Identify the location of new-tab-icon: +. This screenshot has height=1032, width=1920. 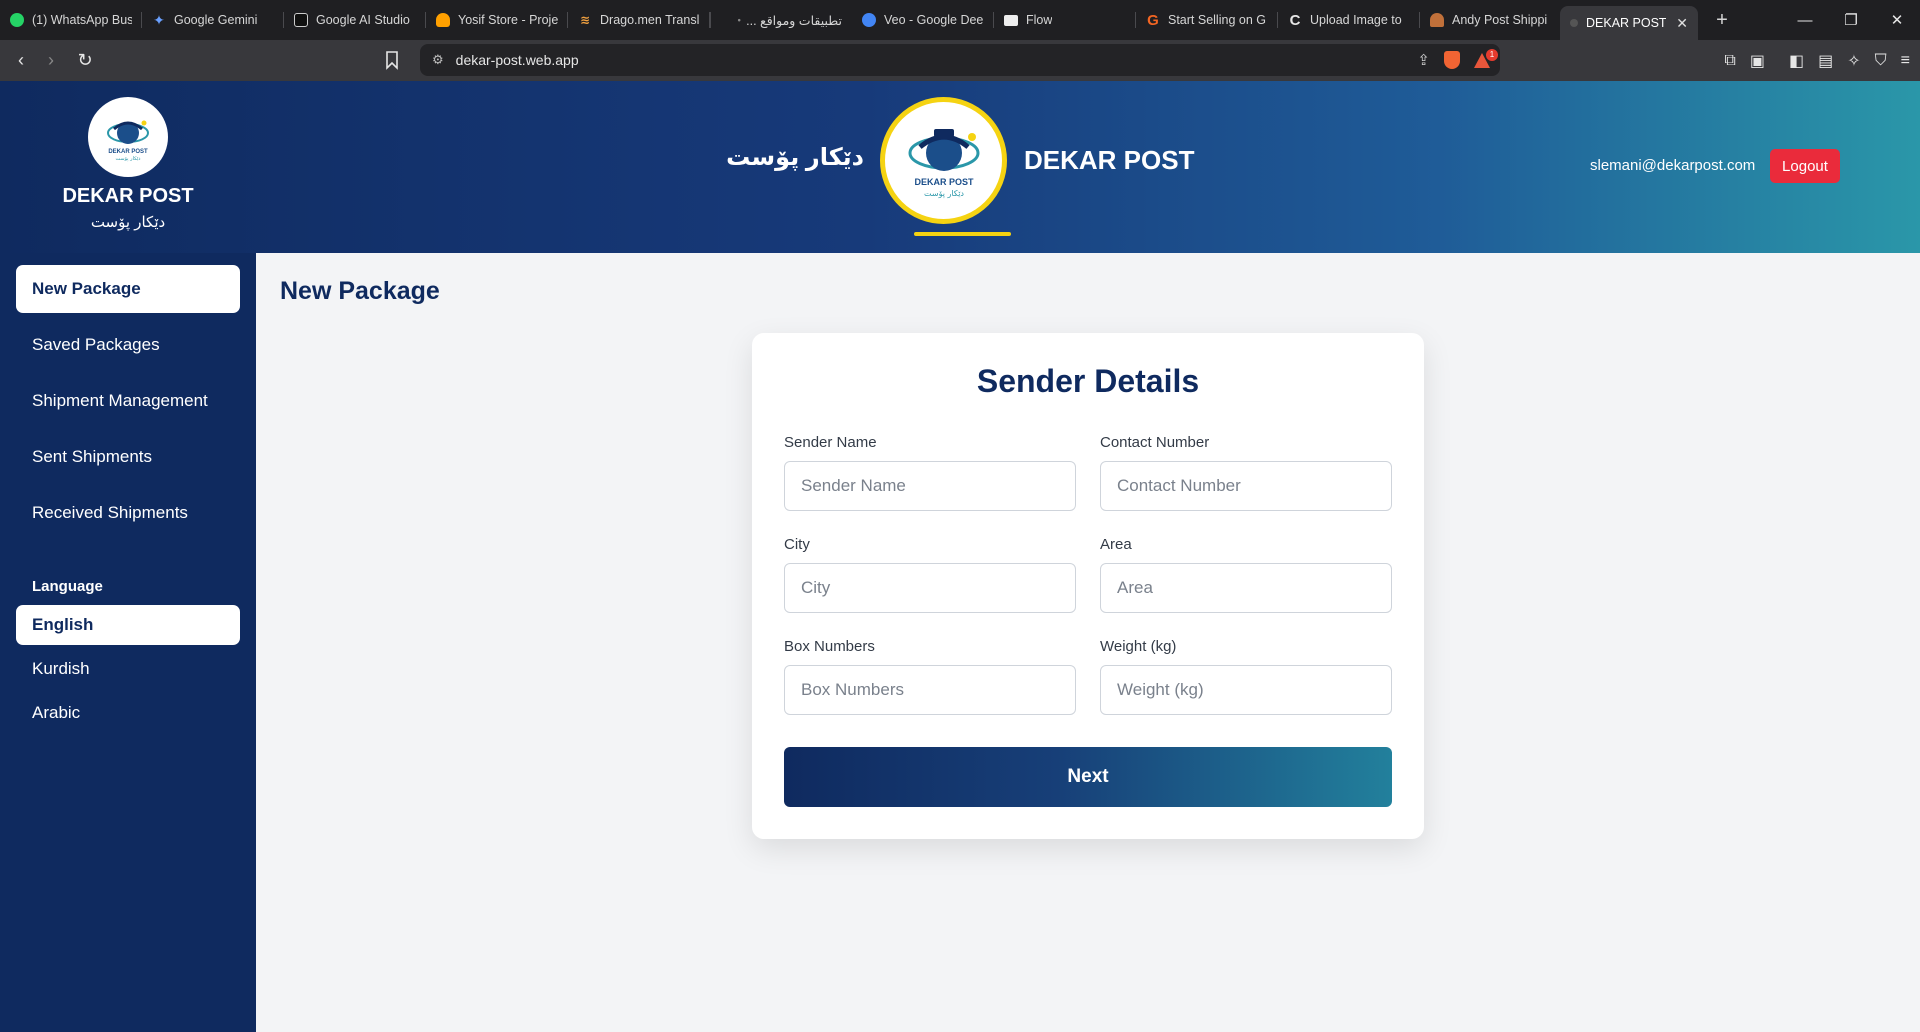
(1722, 20).